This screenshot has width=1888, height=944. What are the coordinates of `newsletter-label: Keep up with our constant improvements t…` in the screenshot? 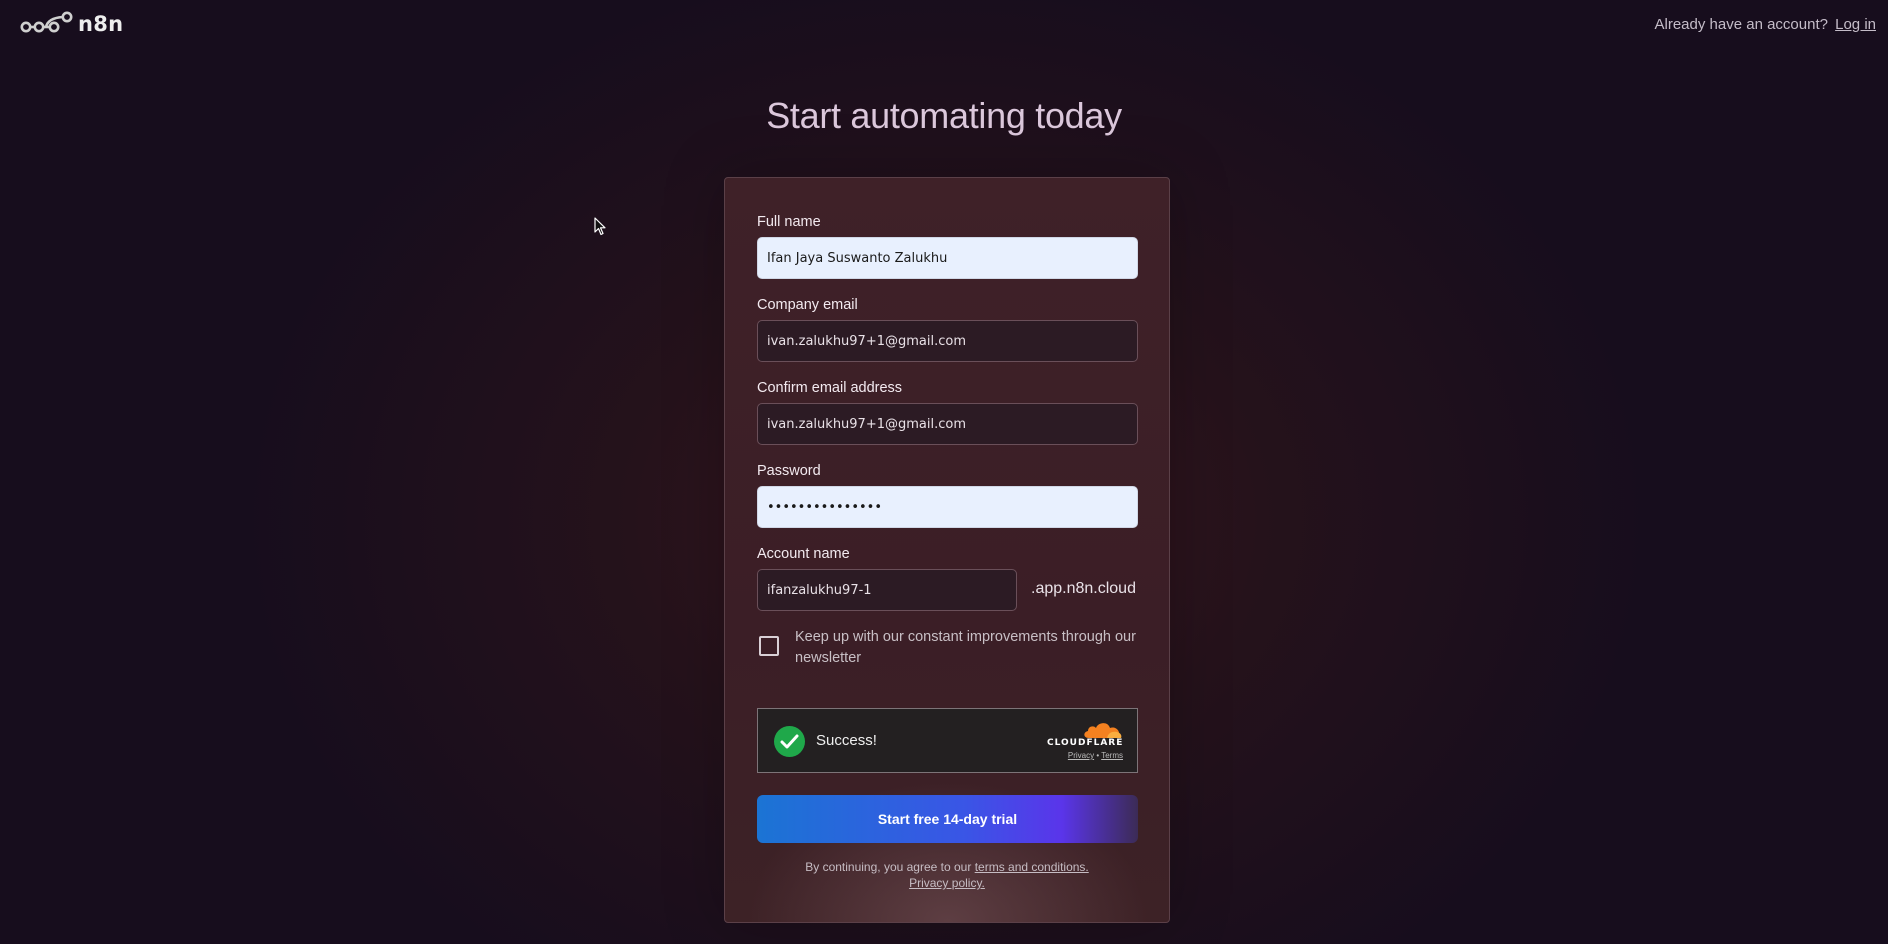 It's located at (965, 647).